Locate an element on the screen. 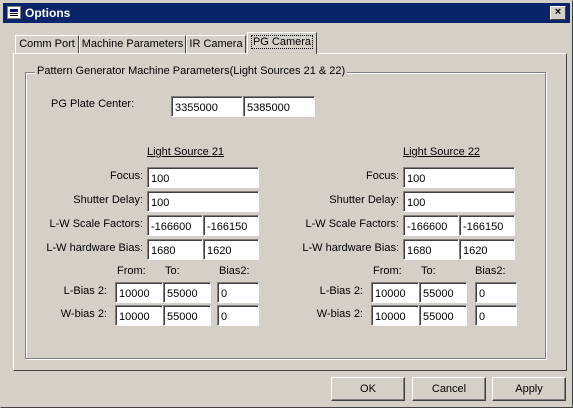 This screenshot has height=408, width=573. ls21-l-scale-field is located at coordinates (175, 225).